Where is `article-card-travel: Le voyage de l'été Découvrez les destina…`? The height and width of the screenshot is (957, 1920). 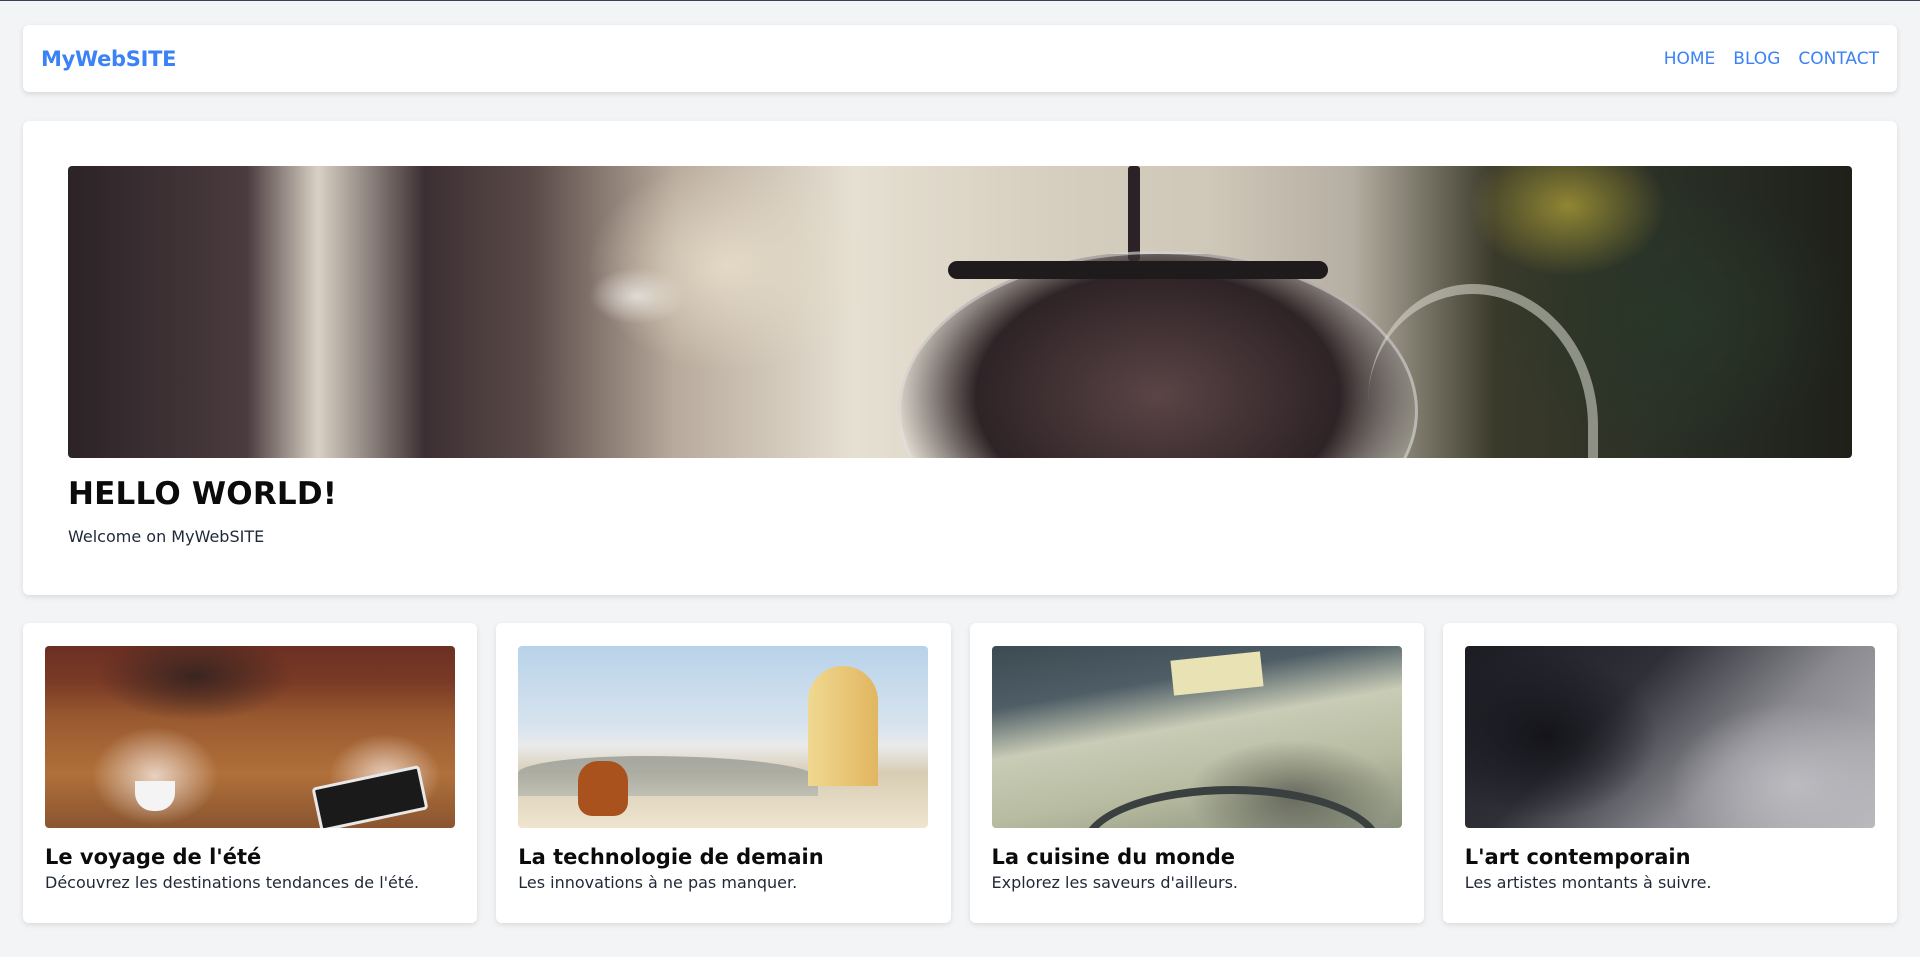 article-card-travel: Le voyage de l'été Découvrez les destina… is located at coordinates (250, 773).